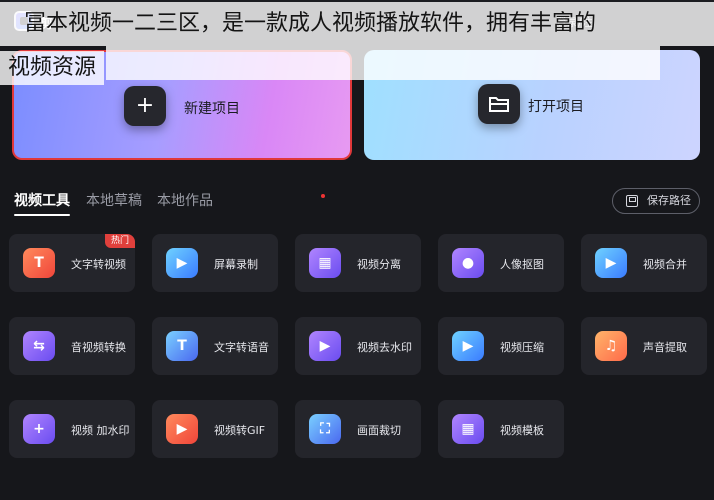  What do you see at coordinates (665, 264) in the screenshot?
I see `tool-label: 视频合并` at bounding box center [665, 264].